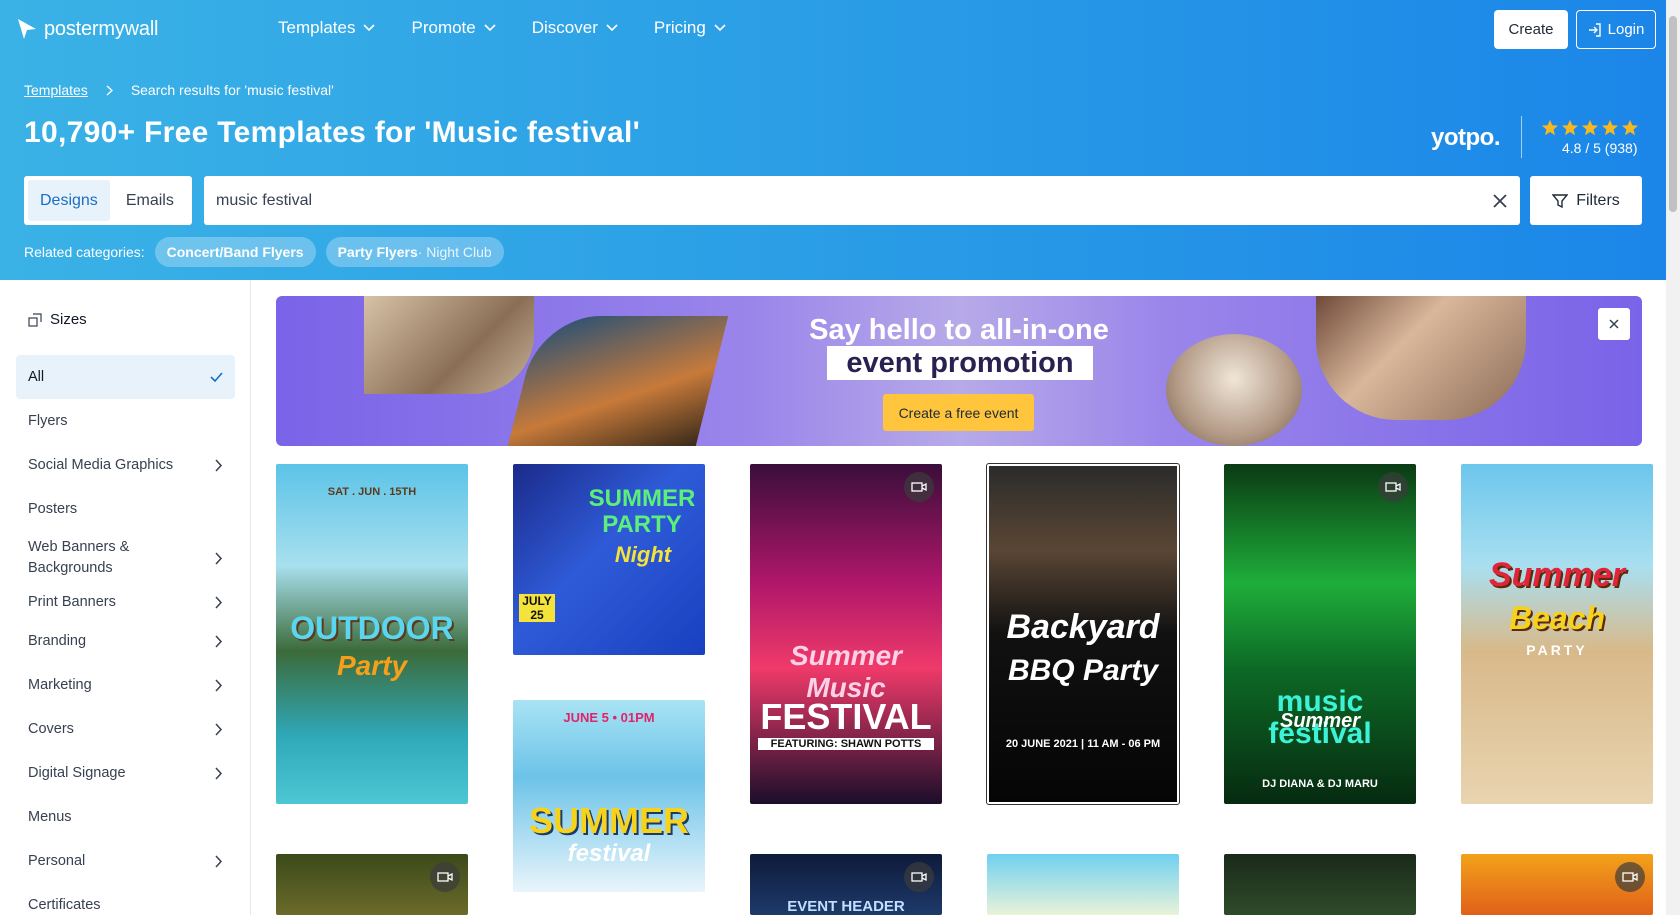  I want to click on sidebar-item-social-media-graphics: Social Media Graphics, so click(125, 465).